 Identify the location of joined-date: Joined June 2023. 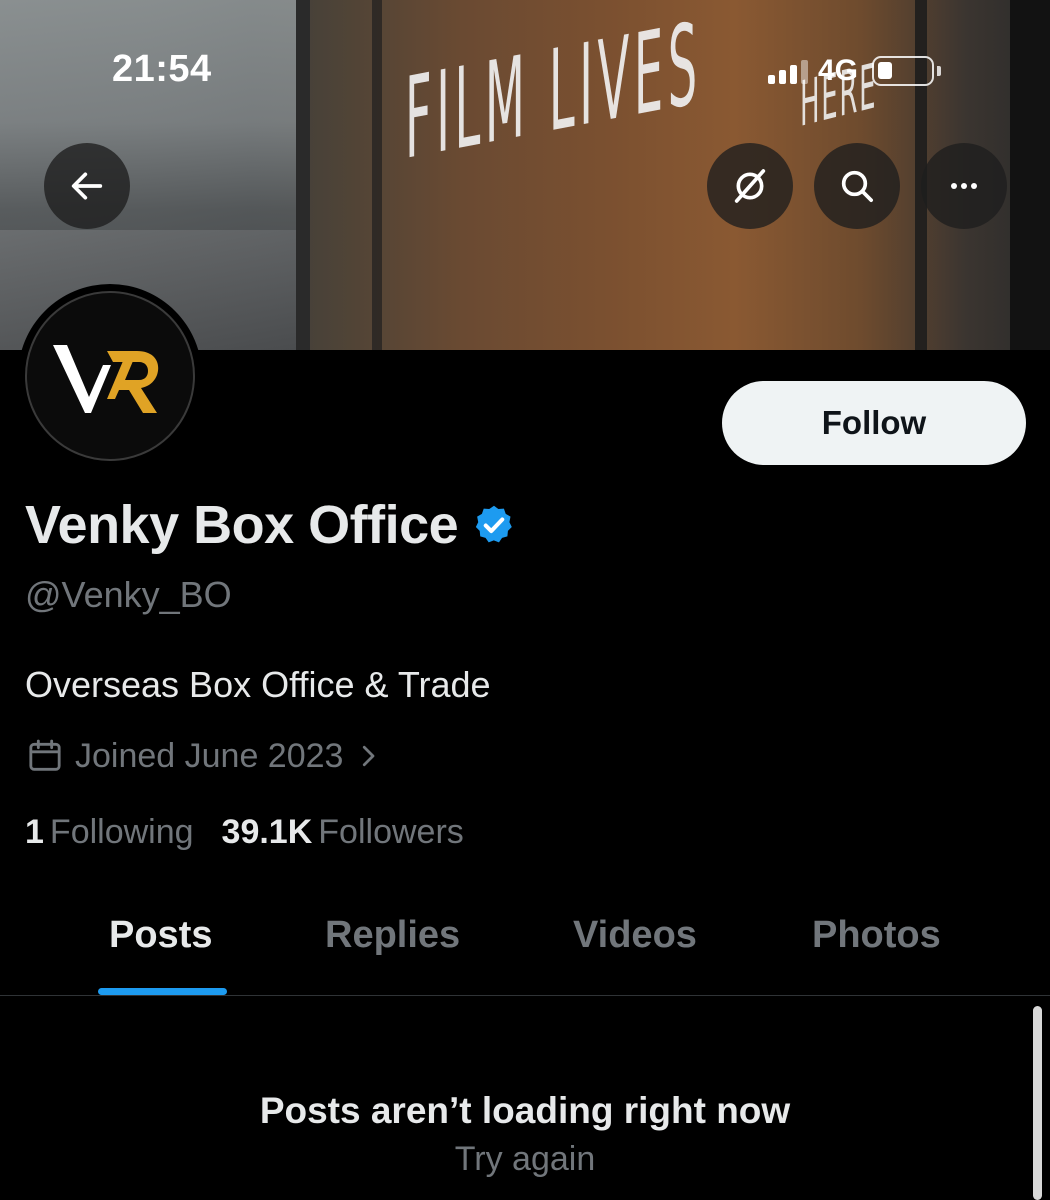
(209, 755).